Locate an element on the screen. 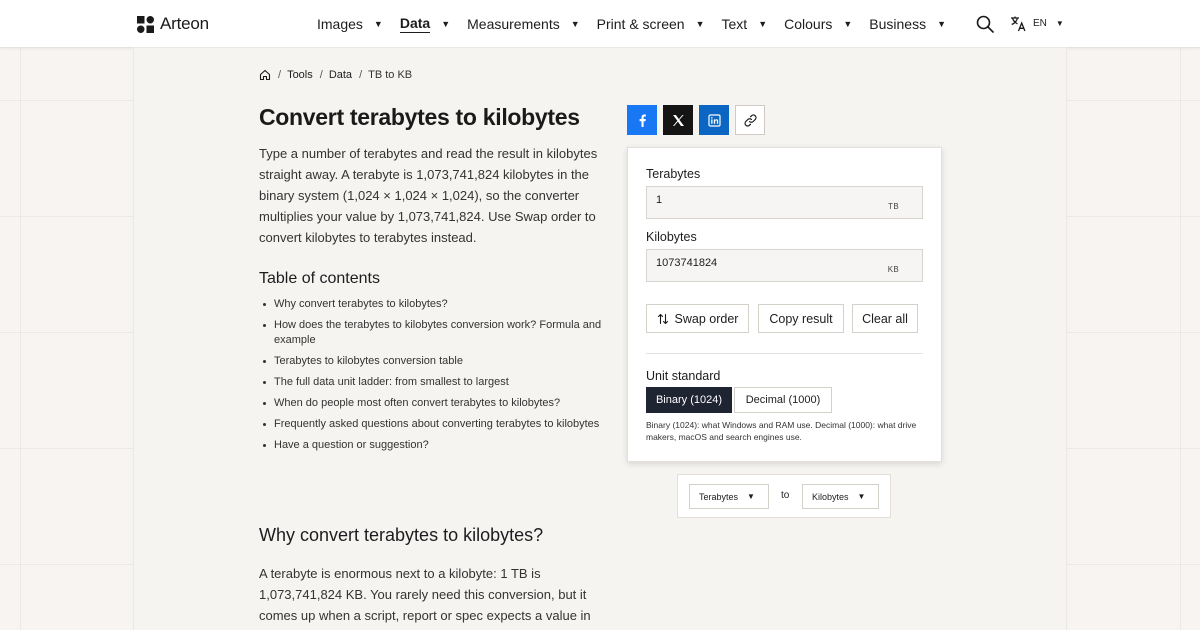 Image resolution: width=1200 pixels, height=630 pixels. share-facebook-button is located at coordinates (642, 120).